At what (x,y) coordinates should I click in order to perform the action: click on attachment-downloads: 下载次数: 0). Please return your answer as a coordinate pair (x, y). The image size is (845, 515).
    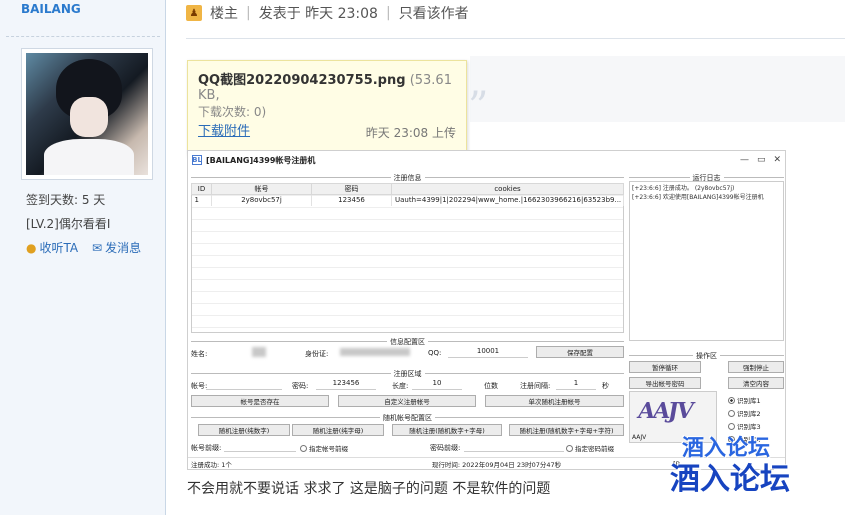
    Looking at the image, I should click on (232, 112).